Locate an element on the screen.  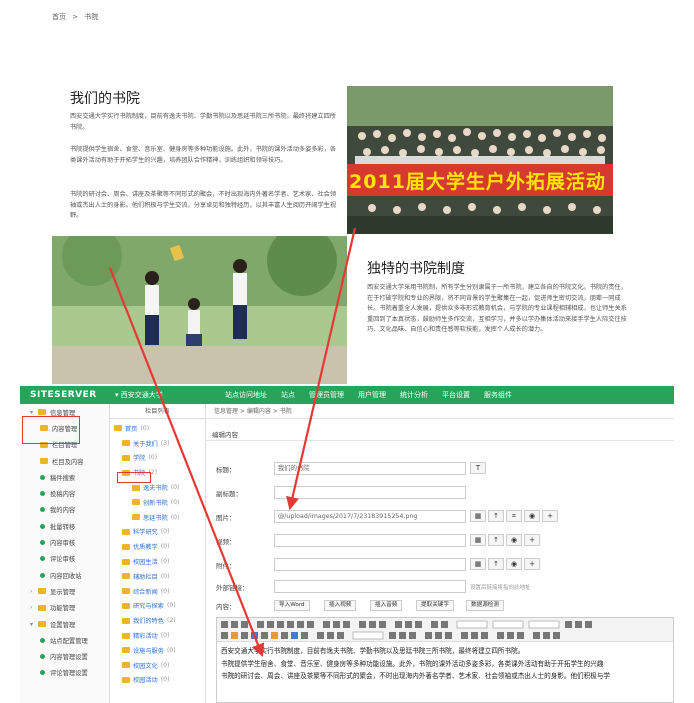
highlight-academy-node is located at coordinates (134, 477).